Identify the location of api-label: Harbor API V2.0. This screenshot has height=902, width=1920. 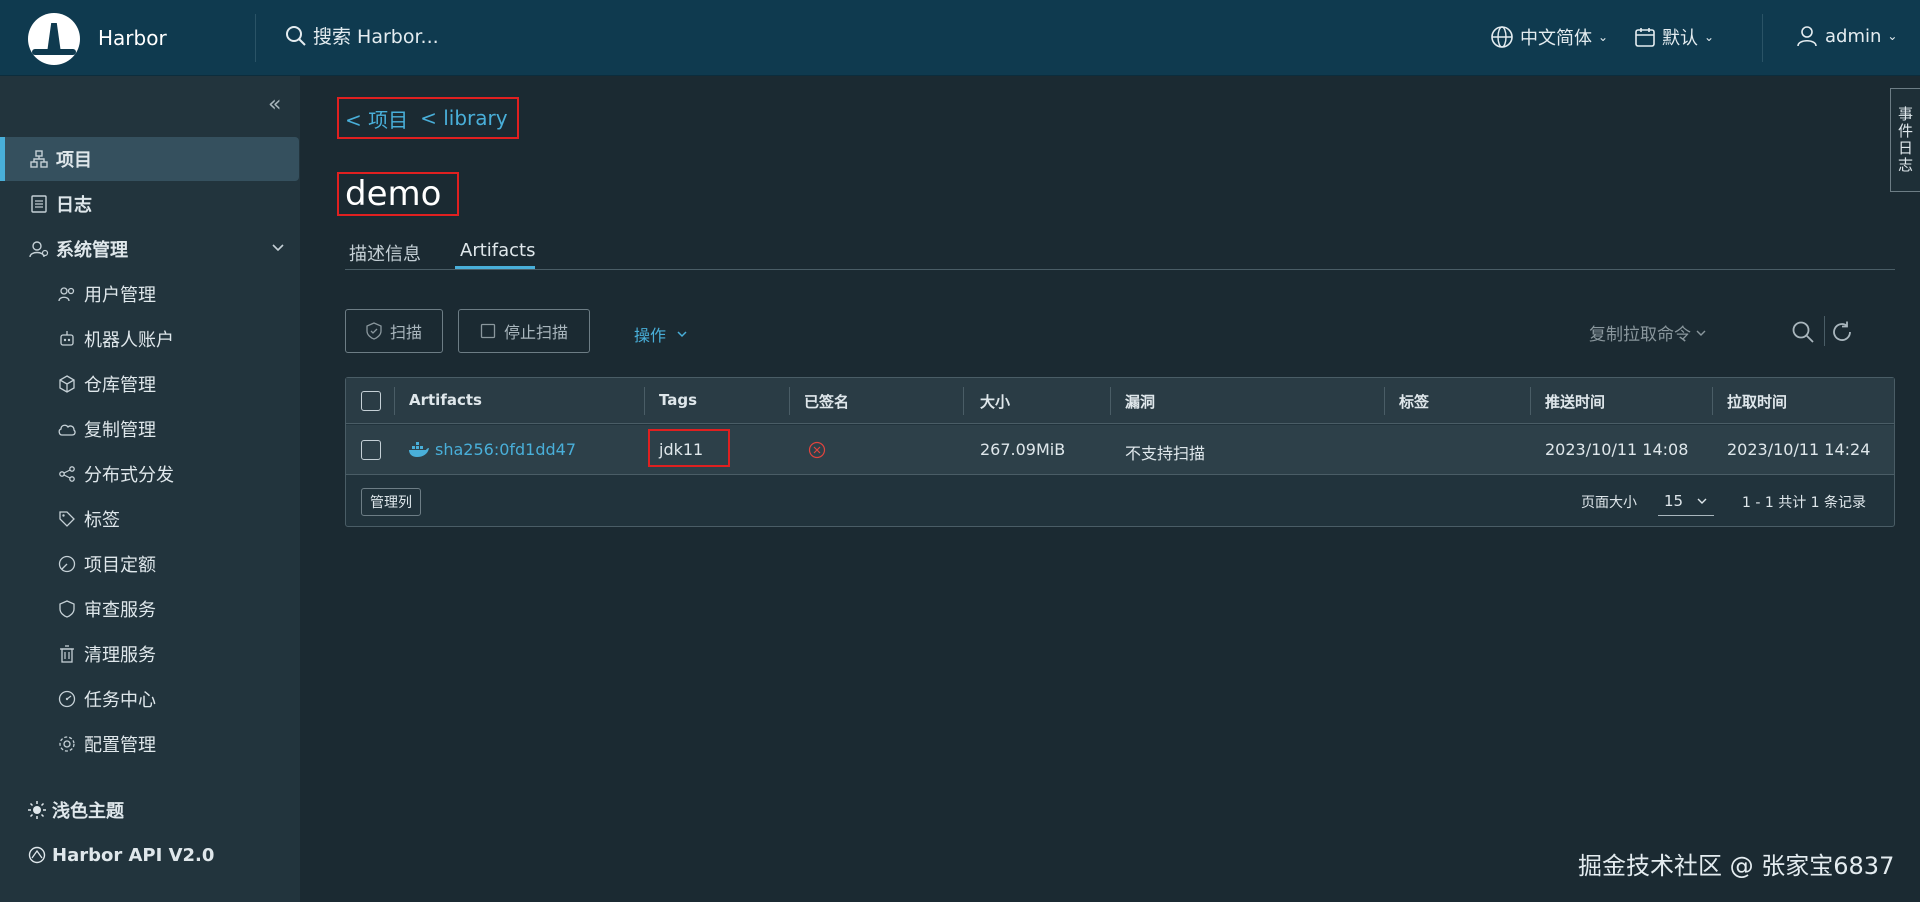
(133, 855).